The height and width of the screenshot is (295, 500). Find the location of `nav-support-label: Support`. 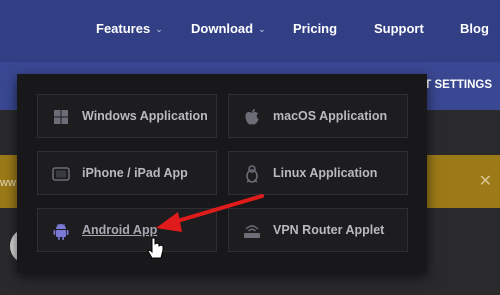

nav-support-label: Support is located at coordinates (399, 28).